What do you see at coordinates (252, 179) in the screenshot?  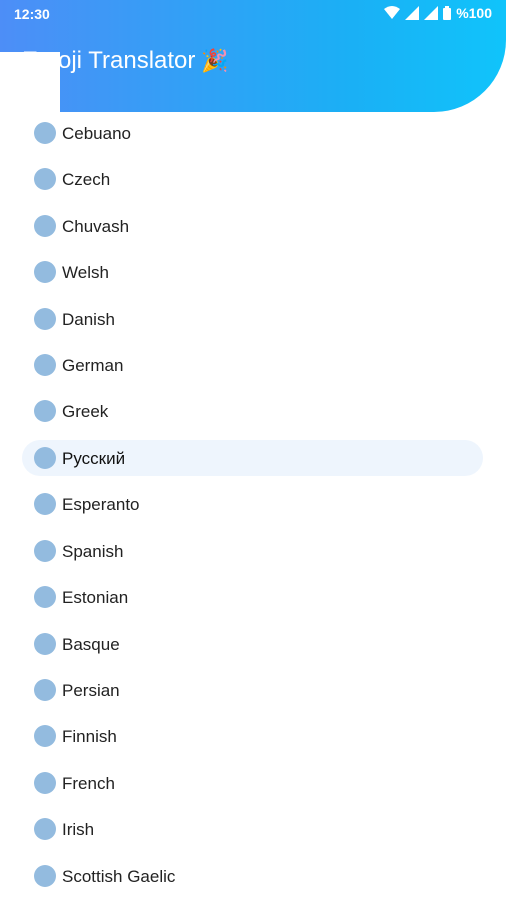 I see `language-item: Czech` at bounding box center [252, 179].